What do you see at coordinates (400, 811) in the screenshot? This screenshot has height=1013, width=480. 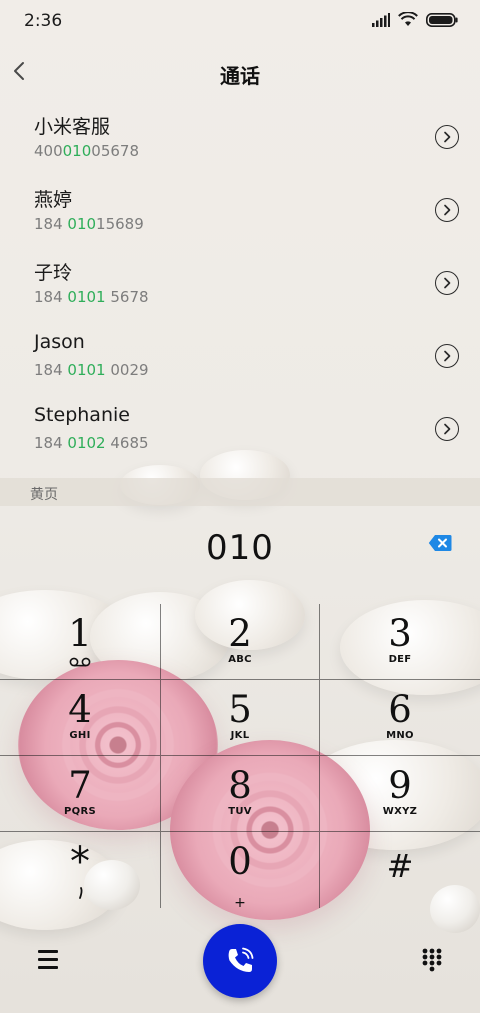 I see `key-letters: WXYZ` at bounding box center [400, 811].